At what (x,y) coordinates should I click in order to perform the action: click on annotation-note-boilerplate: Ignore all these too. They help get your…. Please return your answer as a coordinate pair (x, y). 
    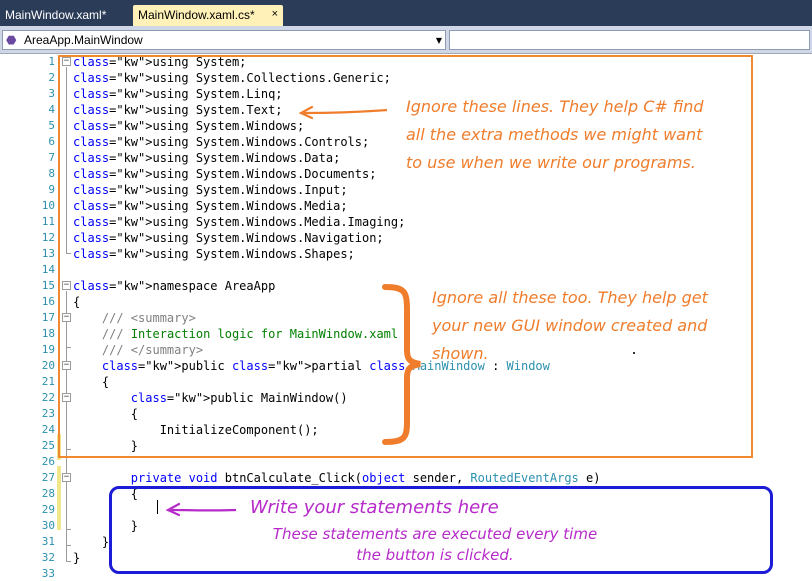
    Looking at the image, I should click on (570, 325).